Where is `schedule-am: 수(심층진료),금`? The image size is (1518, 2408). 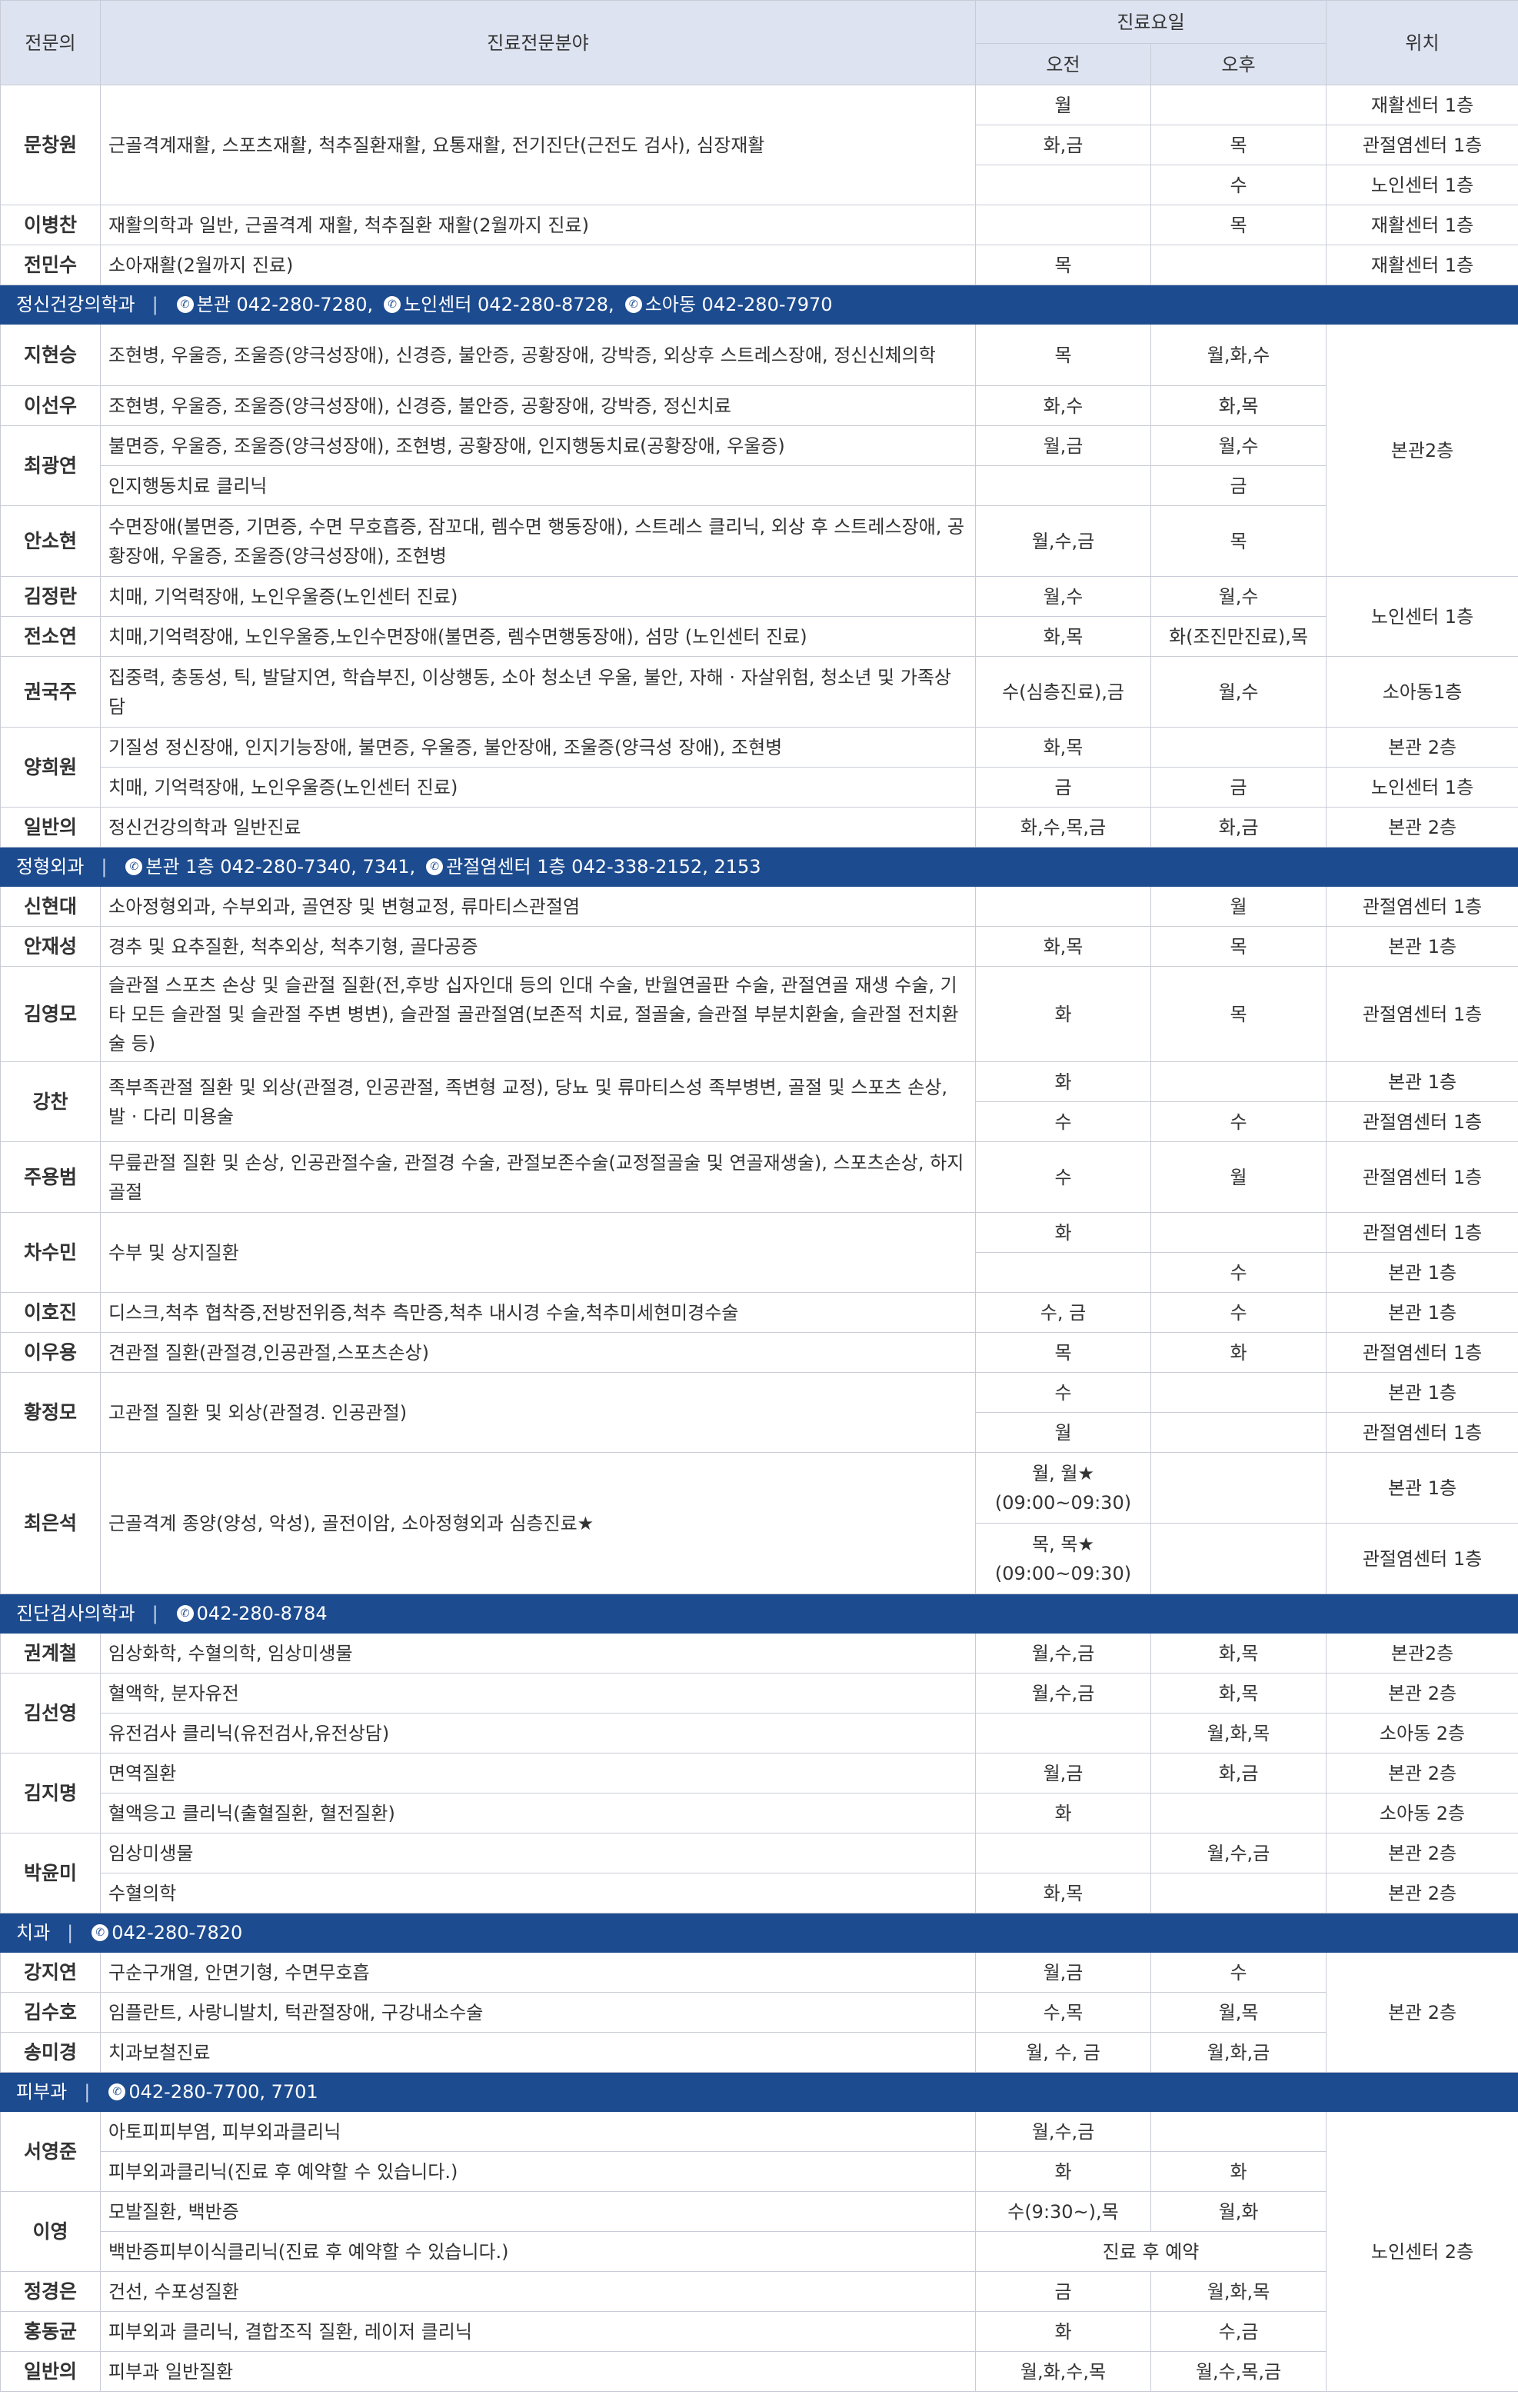 schedule-am: 수(심층진료),금 is located at coordinates (1063, 692).